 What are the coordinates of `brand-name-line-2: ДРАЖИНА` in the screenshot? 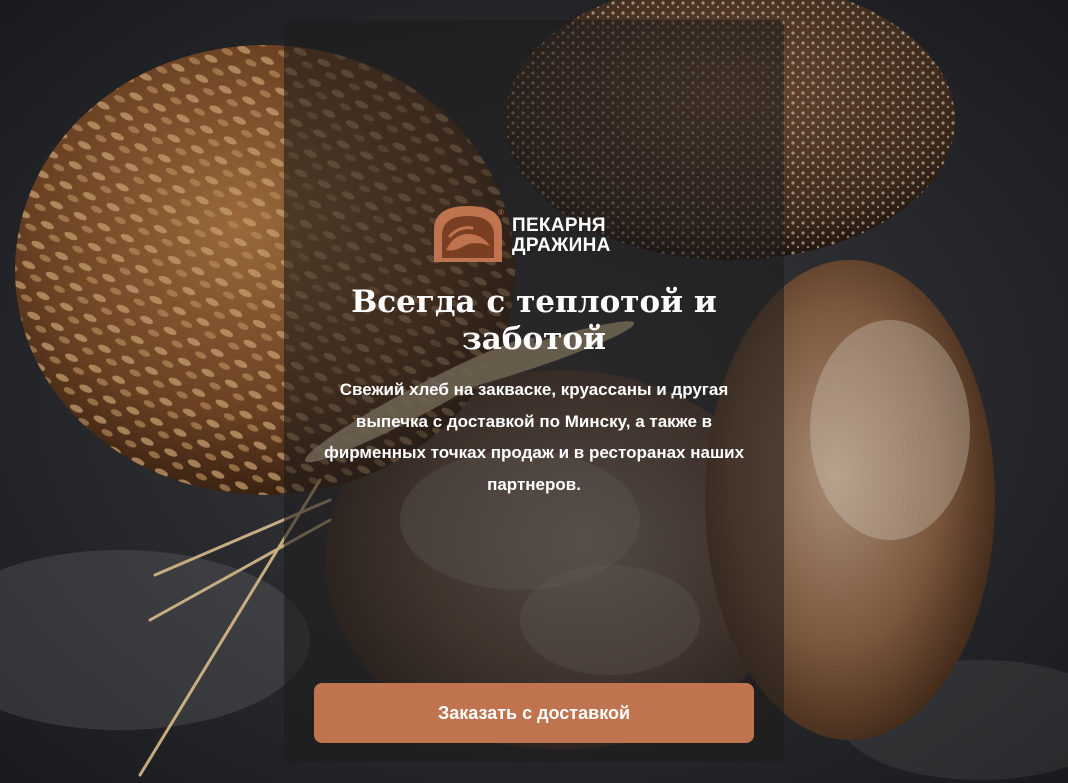 It's located at (561, 245).